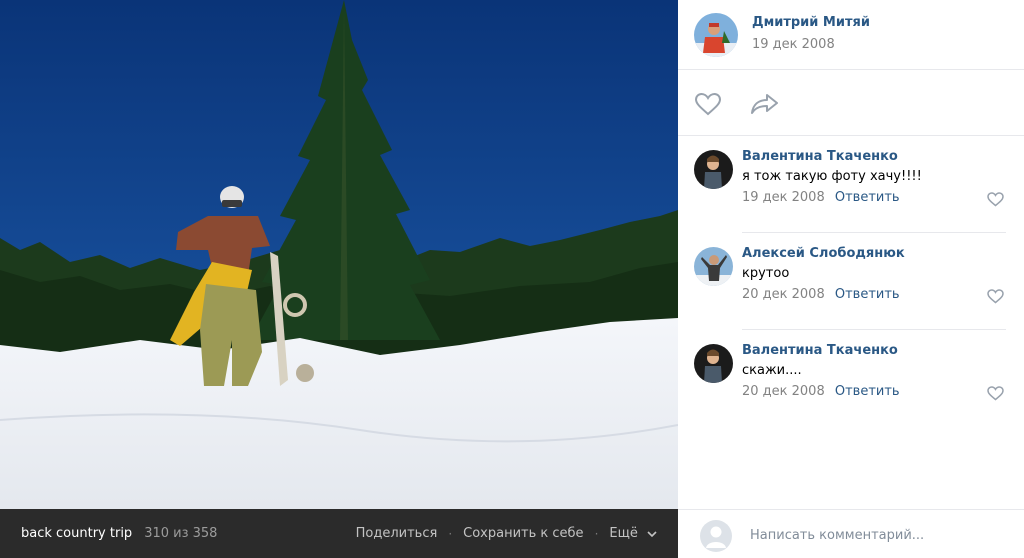  What do you see at coordinates (716, 536) in the screenshot?
I see `current-user-avatar` at bounding box center [716, 536].